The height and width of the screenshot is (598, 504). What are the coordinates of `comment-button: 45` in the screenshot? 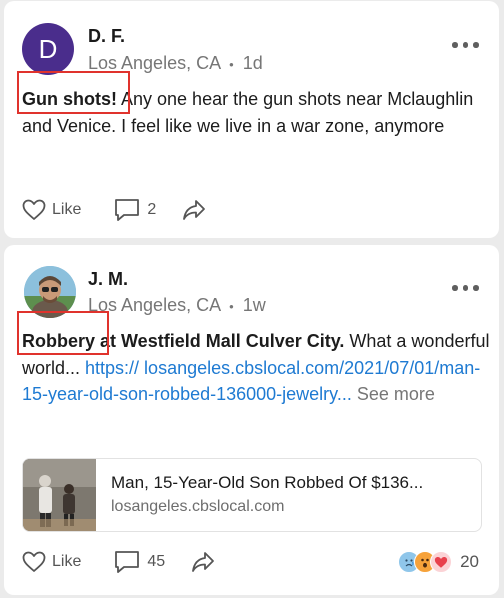 It's located at (139, 562).